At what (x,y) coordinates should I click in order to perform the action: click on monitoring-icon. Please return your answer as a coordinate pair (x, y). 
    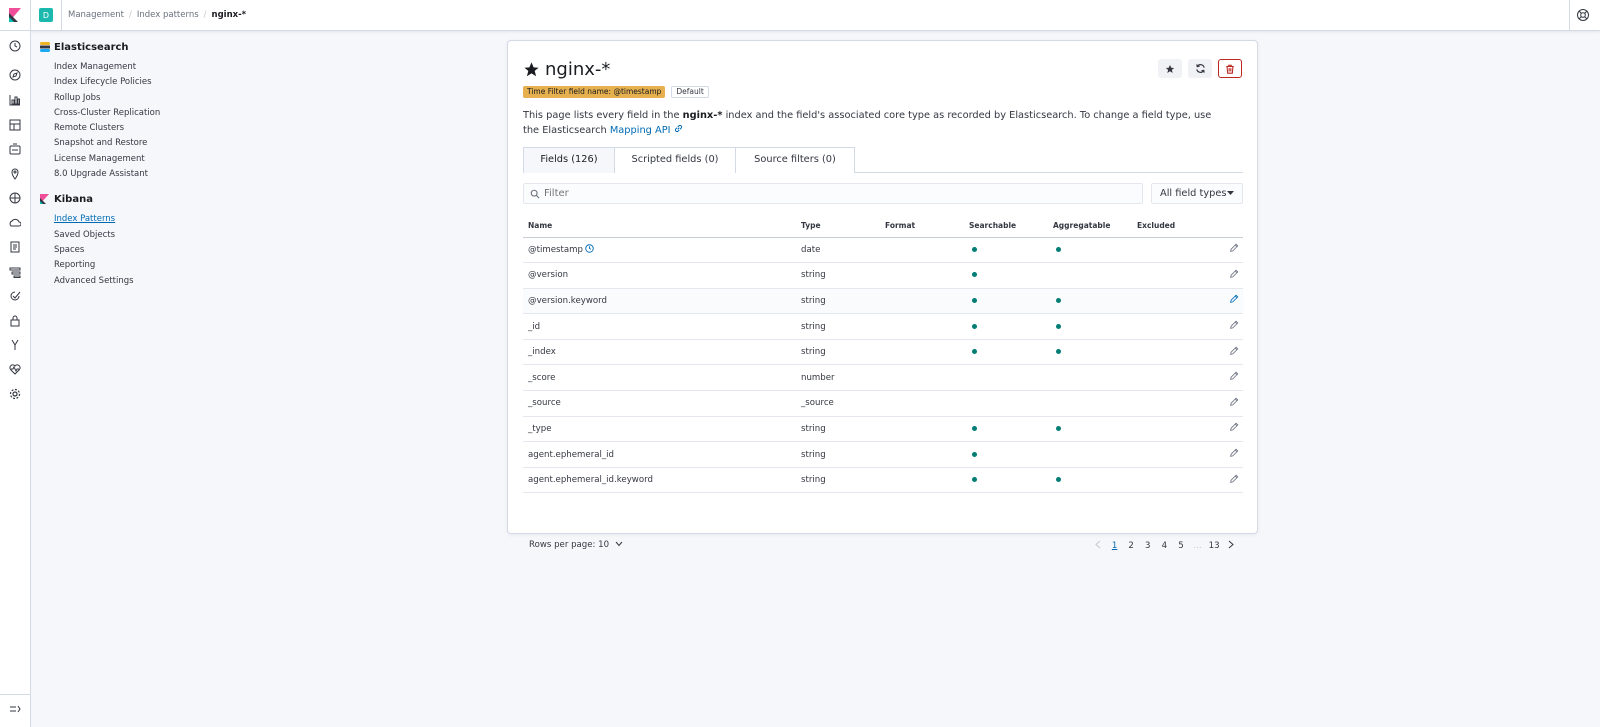
    Looking at the image, I should click on (15, 369).